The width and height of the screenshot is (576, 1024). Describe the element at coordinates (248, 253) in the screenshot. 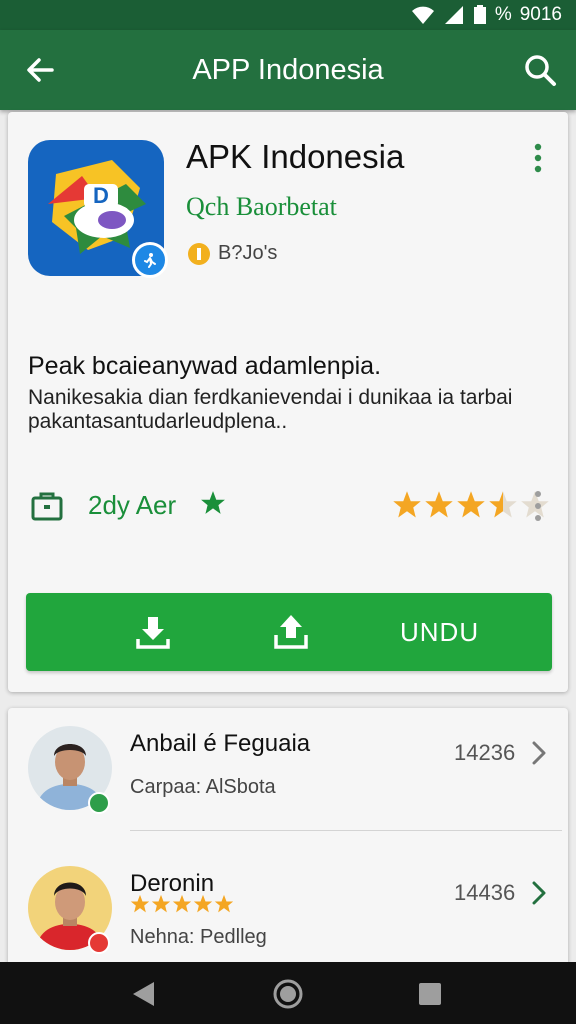

I see `badge-text: B?Jo's` at that location.